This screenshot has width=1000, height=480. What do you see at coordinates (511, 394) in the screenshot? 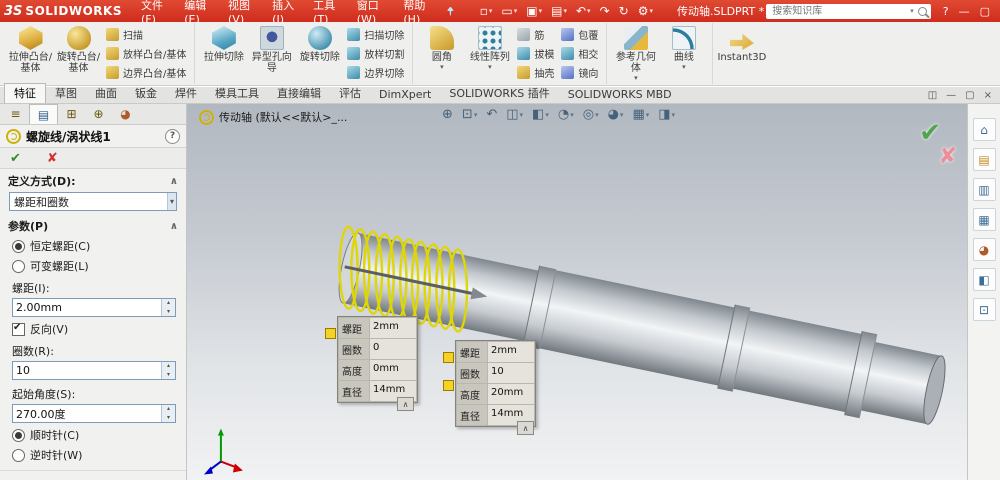
I see `callout-value: 20mm` at bounding box center [511, 394].